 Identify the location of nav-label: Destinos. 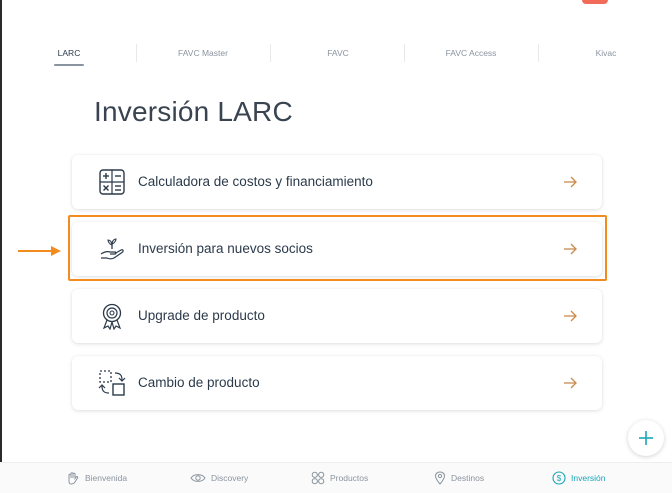
(468, 478).